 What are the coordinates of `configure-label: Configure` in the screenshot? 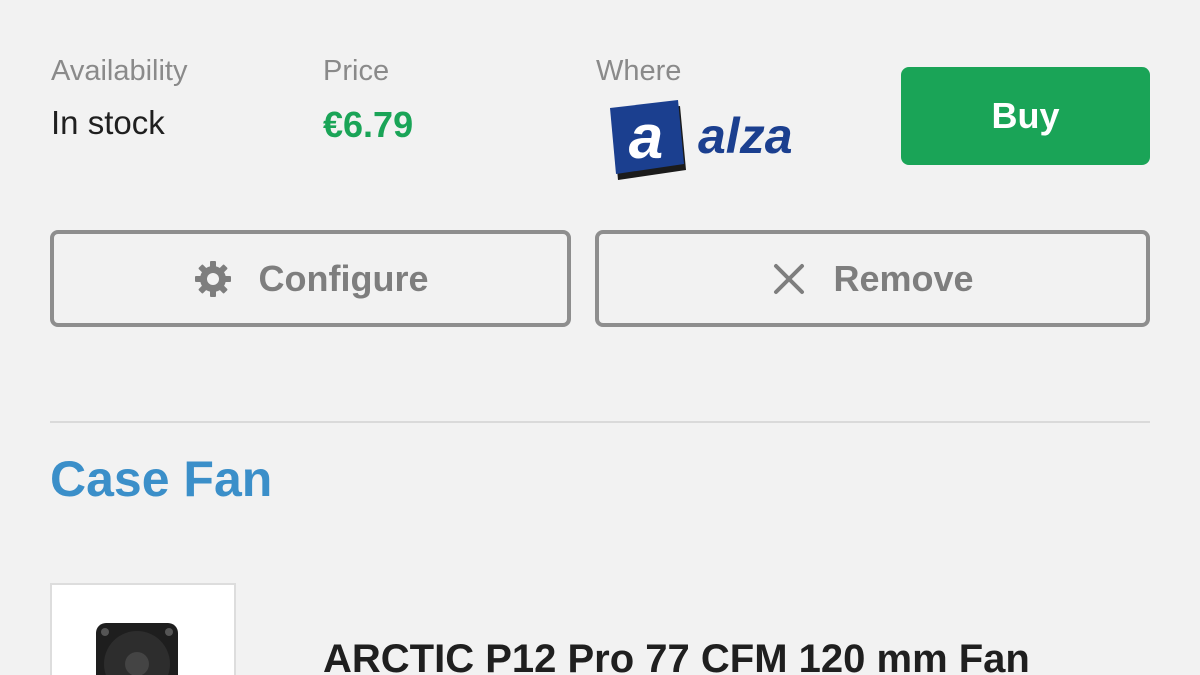 It's located at (343, 278).